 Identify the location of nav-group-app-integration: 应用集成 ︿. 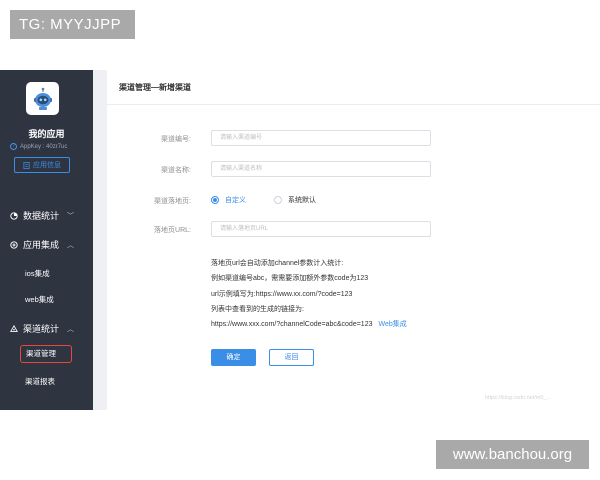
(42, 244).